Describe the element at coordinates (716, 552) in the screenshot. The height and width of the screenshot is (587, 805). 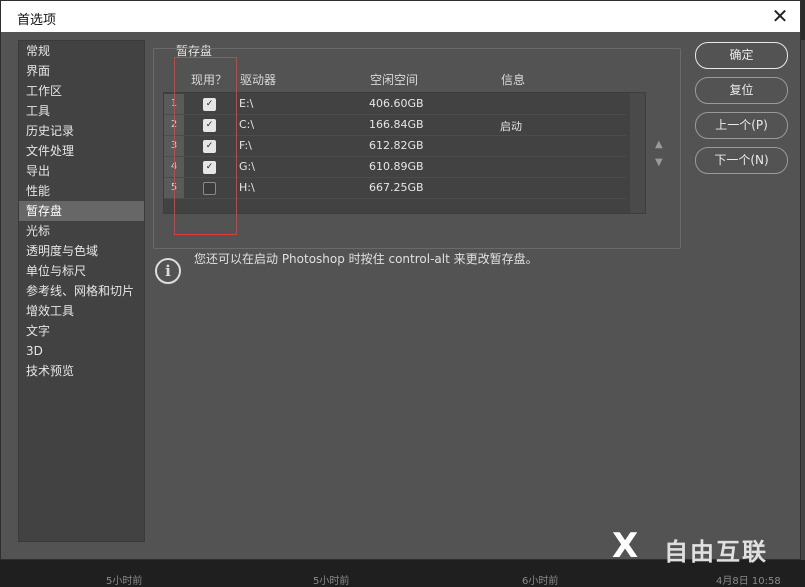
I see `watermark-text: 自由互联` at that location.